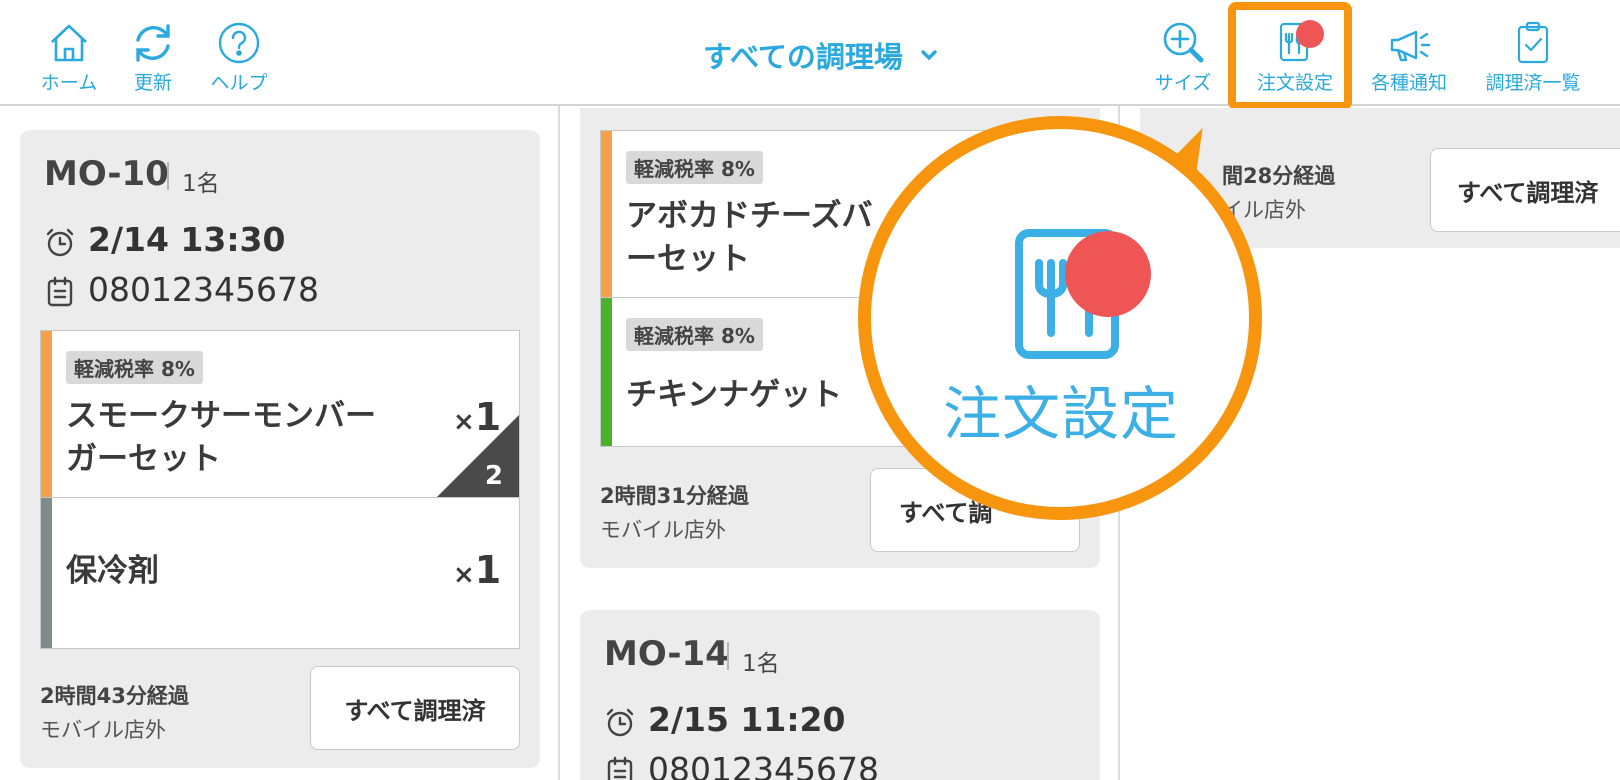 The width and height of the screenshot is (1620, 780). Describe the element at coordinates (1060, 414) in the screenshot. I see `callout-label: 注文設定` at that location.